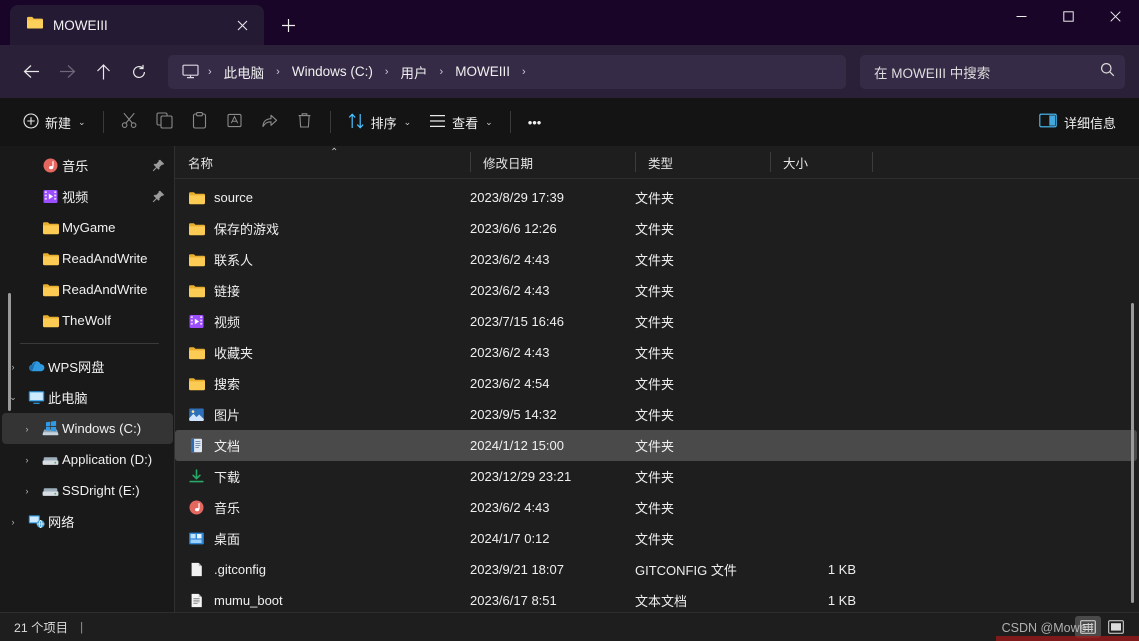 The height and width of the screenshot is (641, 1139). What do you see at coordinates (656, 321) in the screenshot?
I see `table-row: 视频 2023/7/15 16:46 文件夹` at bounding box center [656, 321].